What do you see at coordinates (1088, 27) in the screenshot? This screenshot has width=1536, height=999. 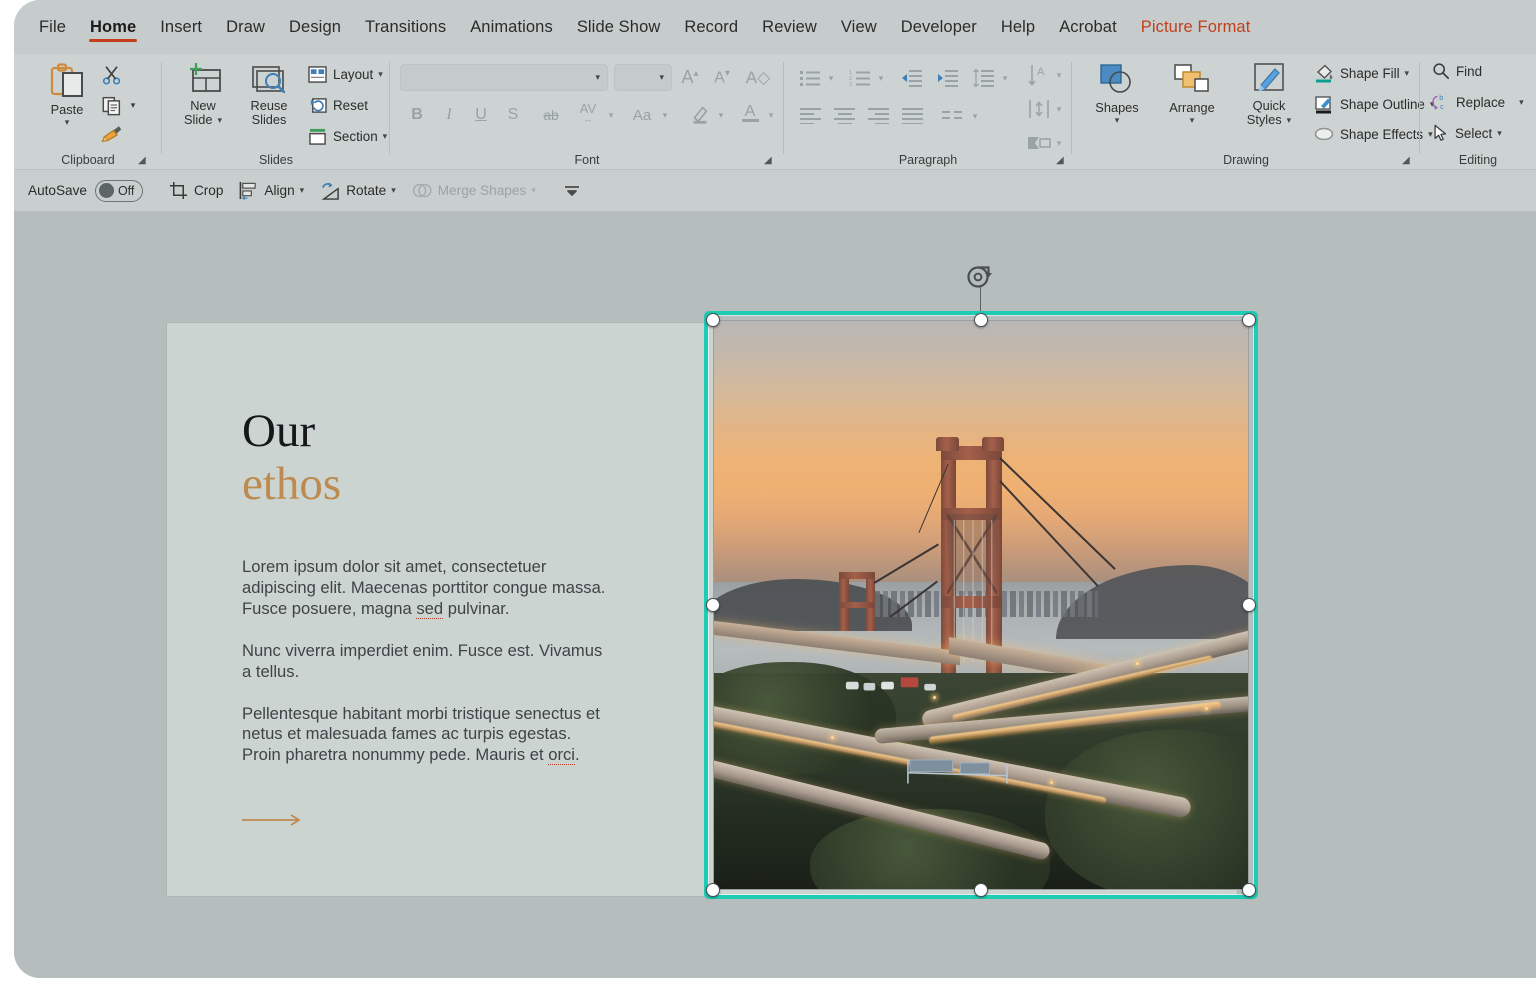 I see `menu-item-acrobat: Acrobat` at bounding box center [1088, 27].